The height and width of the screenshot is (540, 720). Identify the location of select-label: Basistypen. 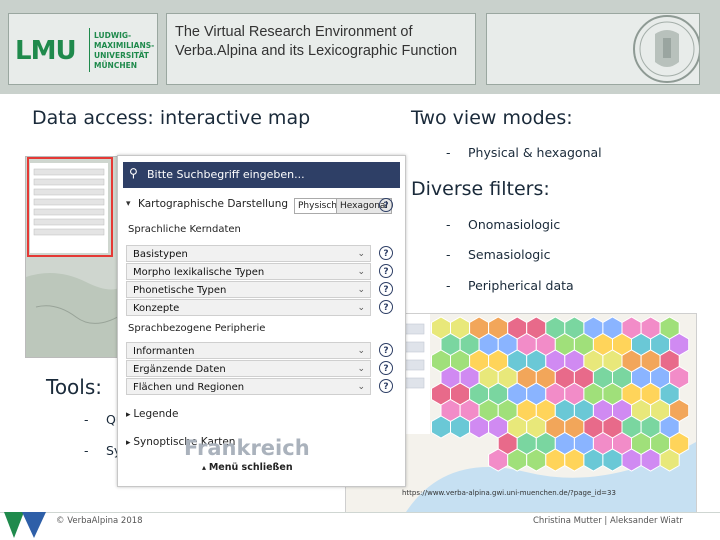
(160, 254).